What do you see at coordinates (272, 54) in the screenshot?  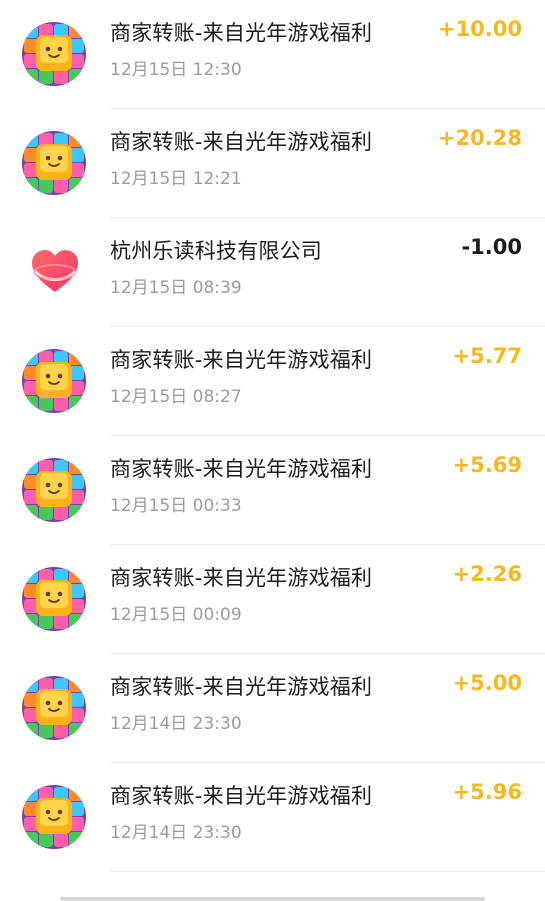 I see `transaction-row: 商家转账-来自光年游戏福利 12月15日 12:30 +10.00` at bounding box center [272, 54].